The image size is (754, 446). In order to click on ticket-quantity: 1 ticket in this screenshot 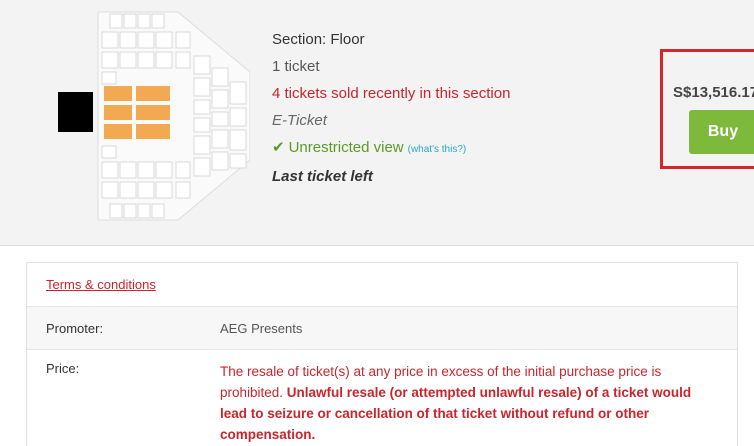, I will do `click(296, 66)`.